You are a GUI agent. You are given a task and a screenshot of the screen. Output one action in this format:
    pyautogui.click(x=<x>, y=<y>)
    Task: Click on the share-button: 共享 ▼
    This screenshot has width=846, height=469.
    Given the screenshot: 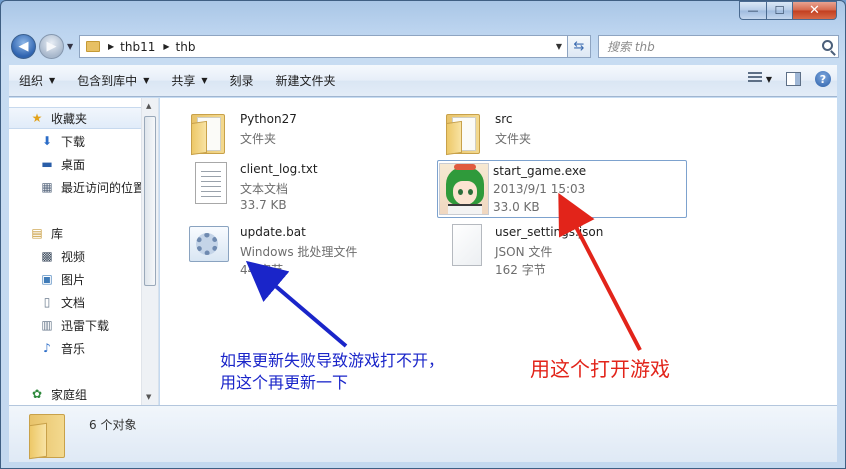 What is the action you would take?
    pyautogui.click(x=189, y=80)
    